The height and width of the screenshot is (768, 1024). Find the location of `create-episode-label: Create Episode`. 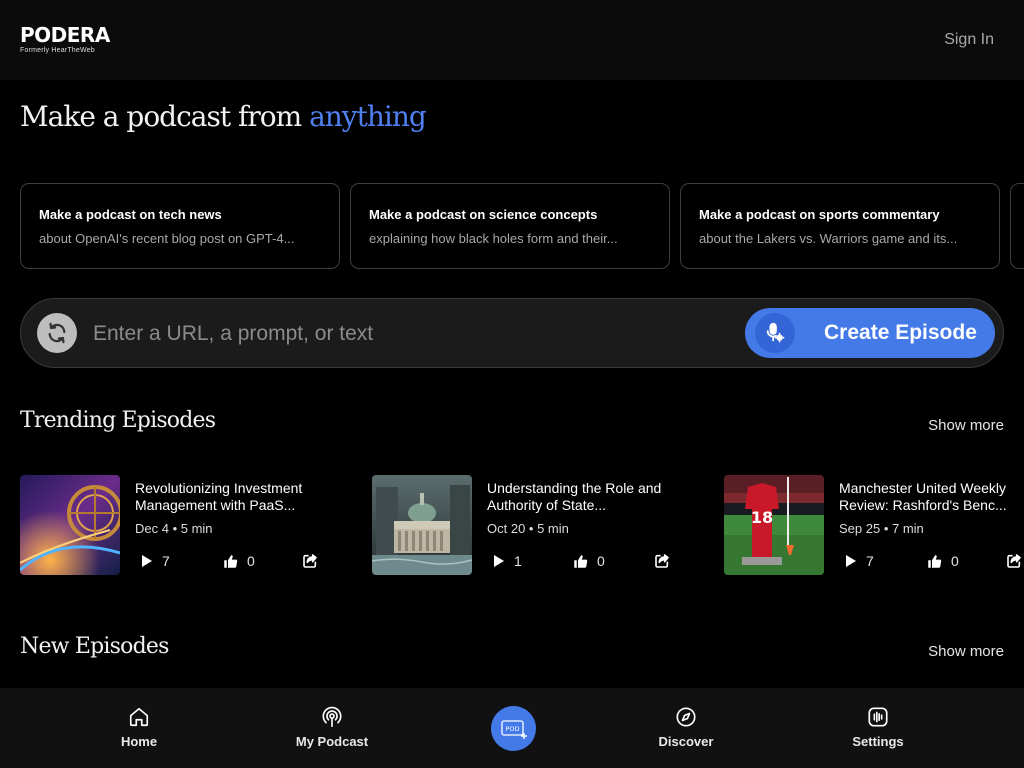

create-episode-label: Create Episode is located at coordinates (900, 332).